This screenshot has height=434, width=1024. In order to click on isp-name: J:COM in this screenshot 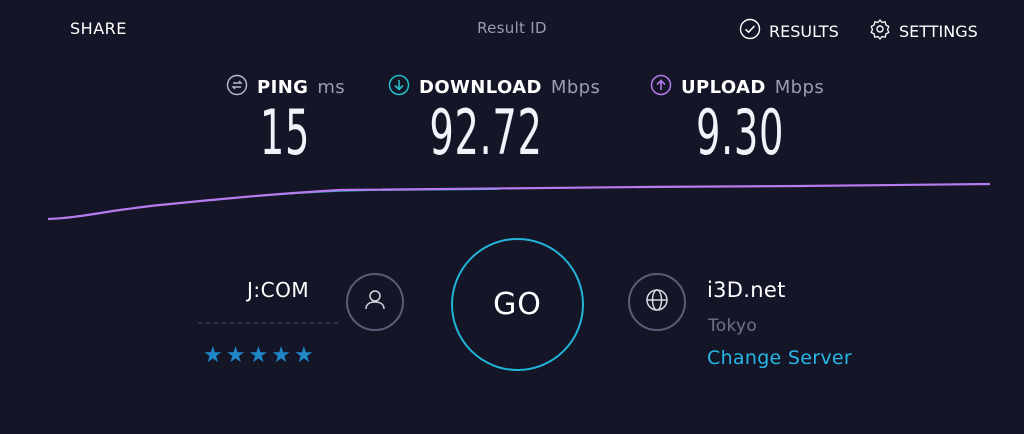, I will do `click(278, 290)`.